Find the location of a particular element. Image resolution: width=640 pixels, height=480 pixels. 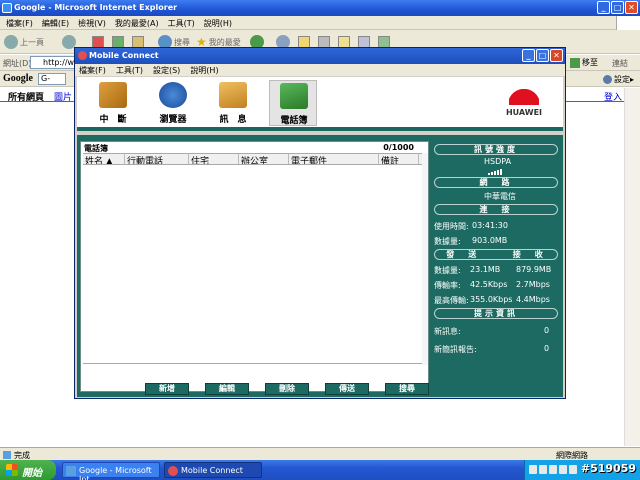

system-tray: #519059 is located at coordinates (582, 470).